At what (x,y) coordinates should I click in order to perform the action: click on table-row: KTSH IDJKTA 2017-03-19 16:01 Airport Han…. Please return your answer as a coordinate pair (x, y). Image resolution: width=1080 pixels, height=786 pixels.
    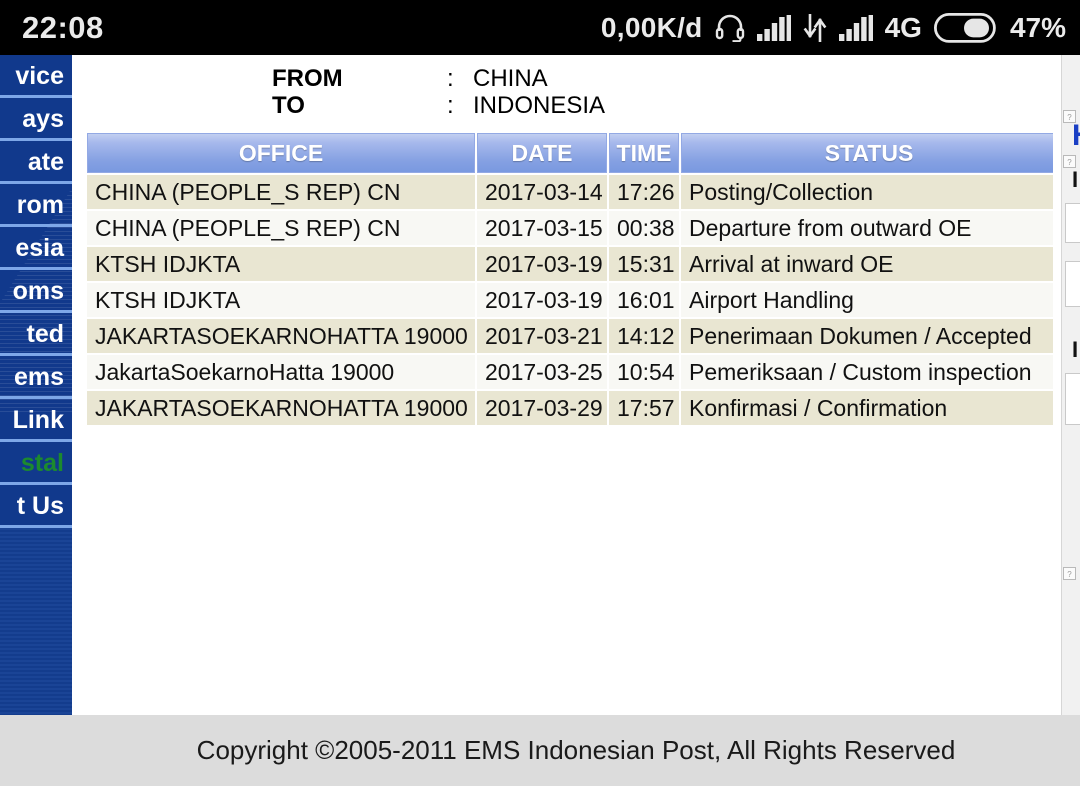
    Looking at the image, I should click on (570, 300).